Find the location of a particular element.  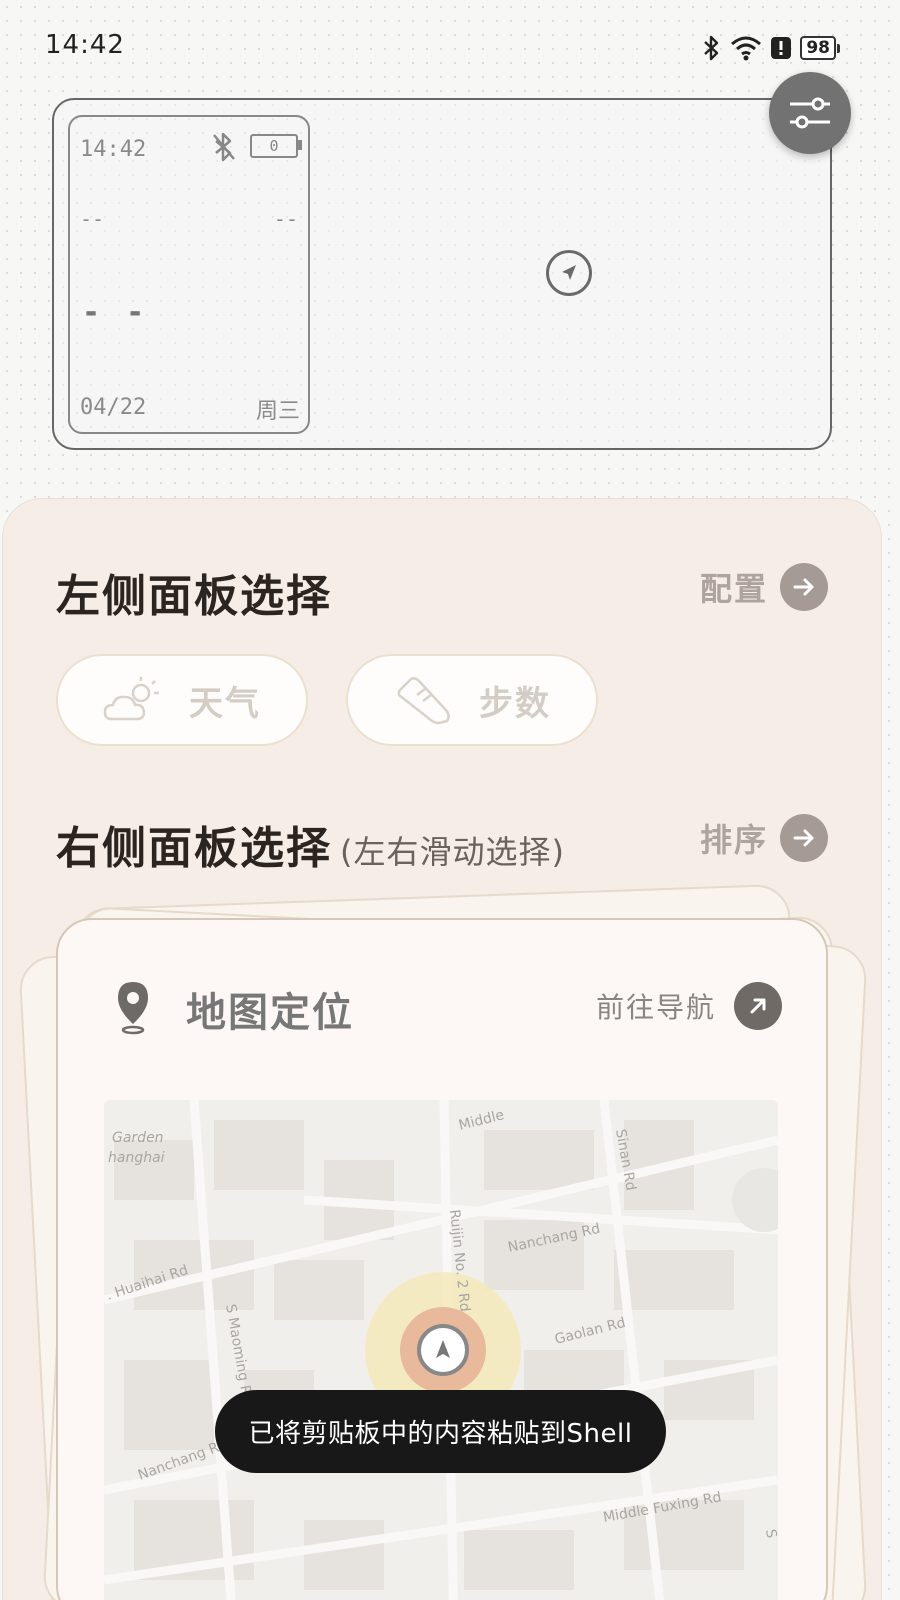

chip-weather: 天气 is located at coordinates (182, 700).